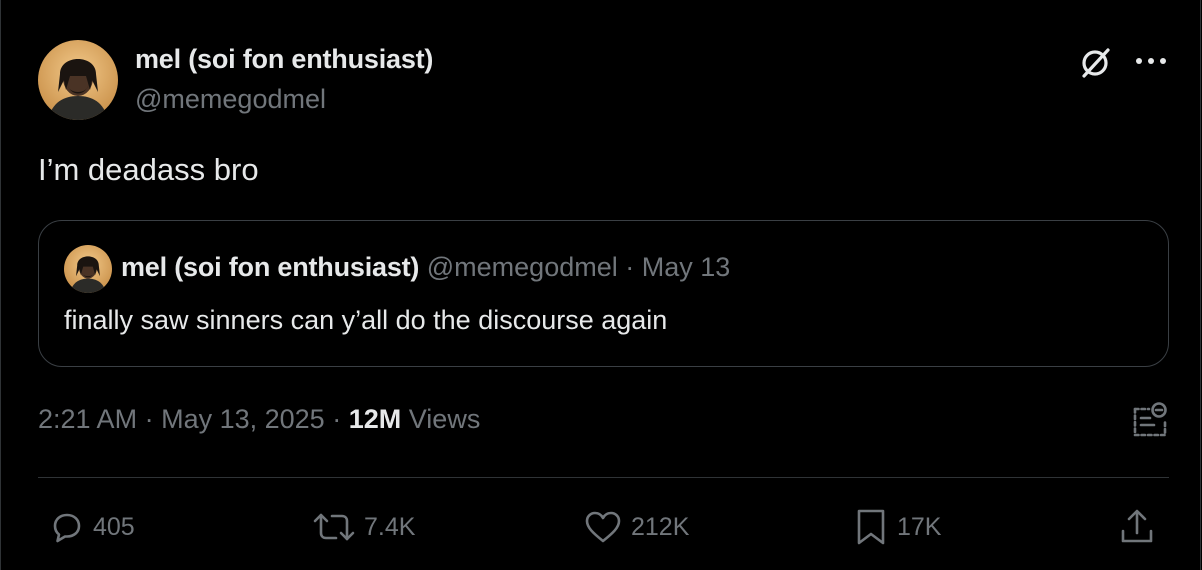 Image resolution: width=1202 pixels, height=570 pixels. What do you see at coordinates (522, 267) in the screenshot?
I see `quoted-author-handle: @memegodmel` at bounding box center [522, 267].